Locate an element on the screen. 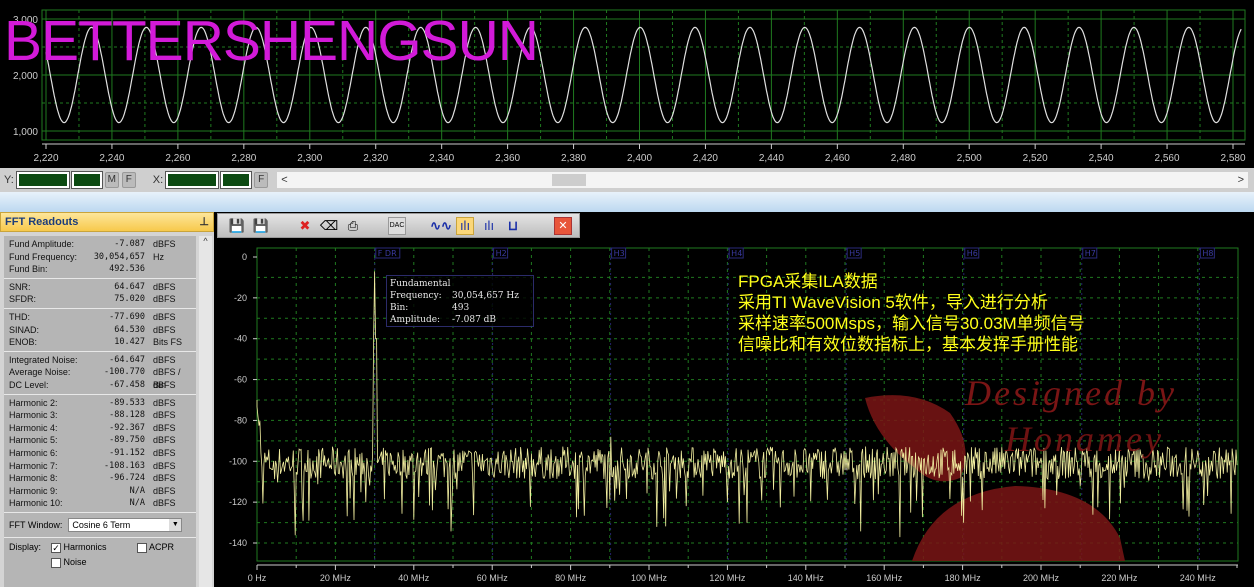  y-tick-label: -140 is located at coordinates (238, 543).